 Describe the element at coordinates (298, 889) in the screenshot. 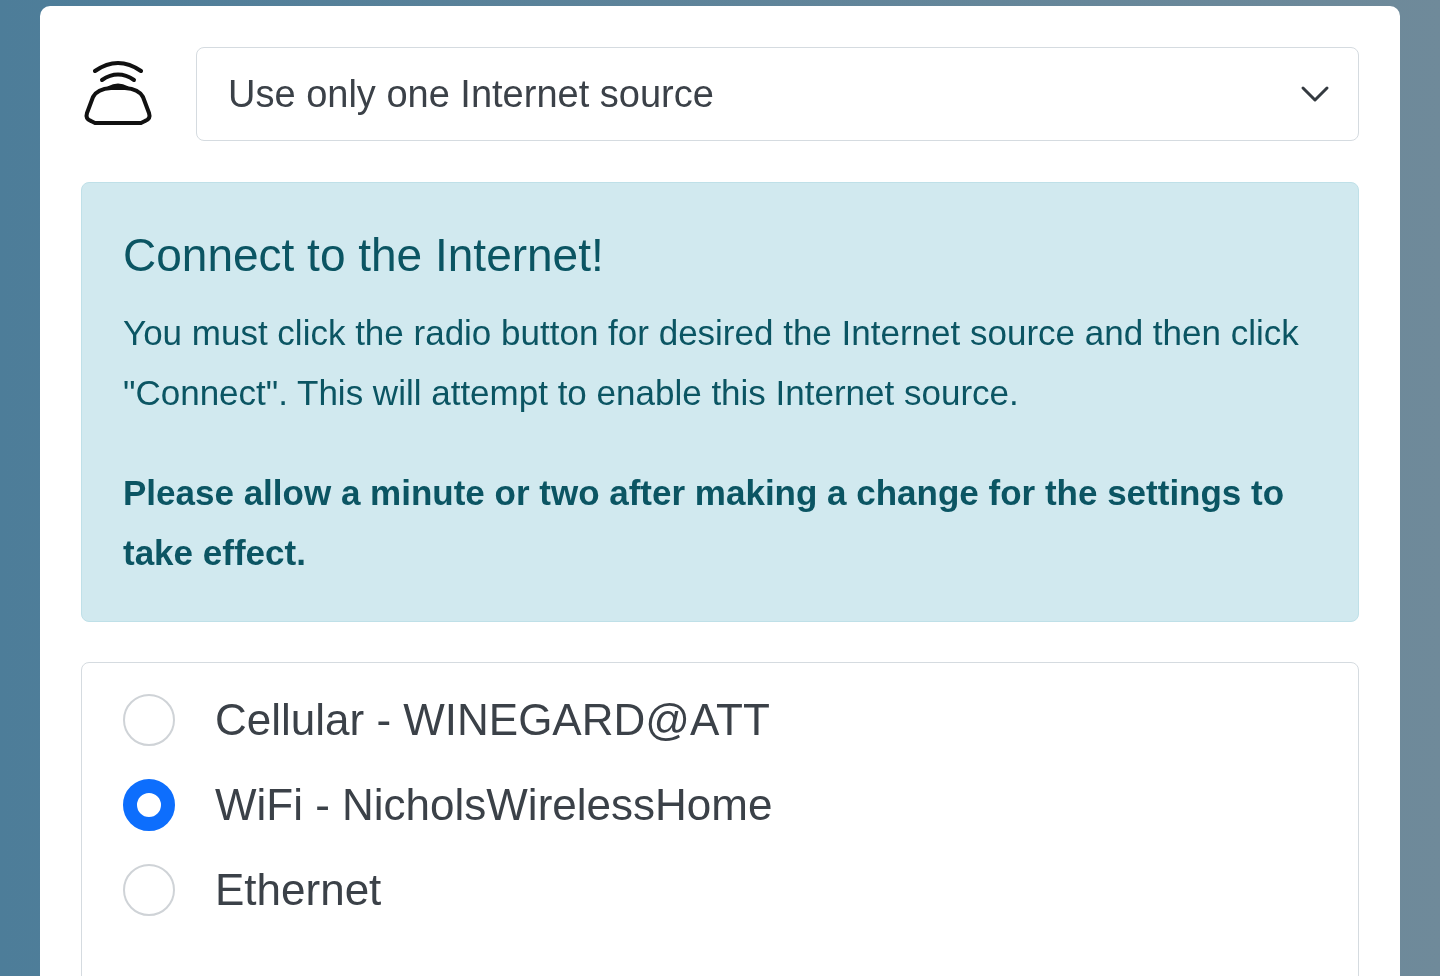

I see `source-label: Ethernet` at that location.